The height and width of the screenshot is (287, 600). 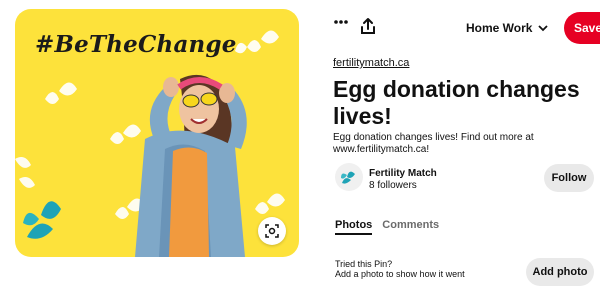 I want to click on share-upload-icon, so click(x=368, y=26).